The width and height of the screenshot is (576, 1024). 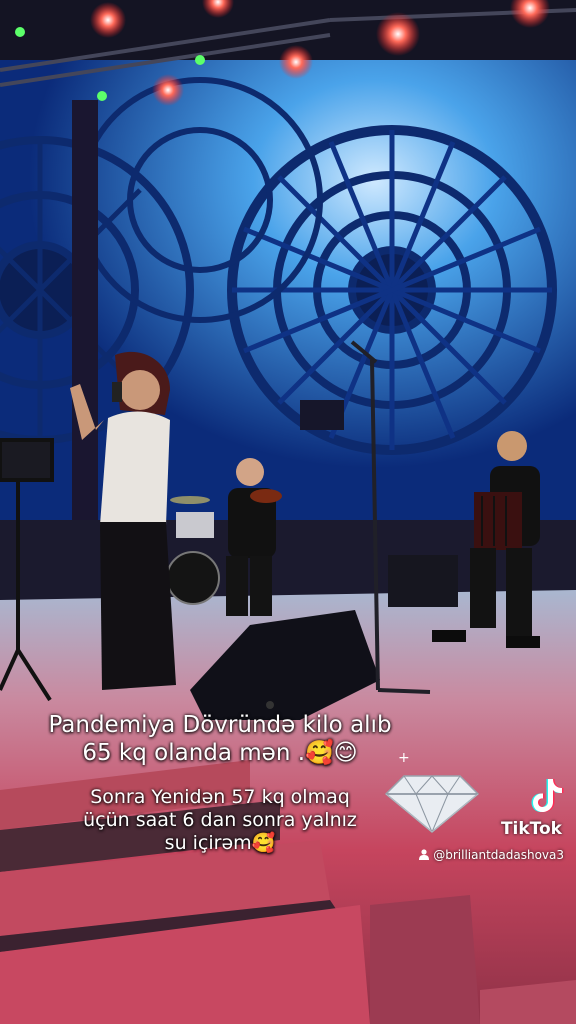 What do you see at coordinates (424, 854) in the screenshot?
I see `person-icon` at bounding box center [424, 854].